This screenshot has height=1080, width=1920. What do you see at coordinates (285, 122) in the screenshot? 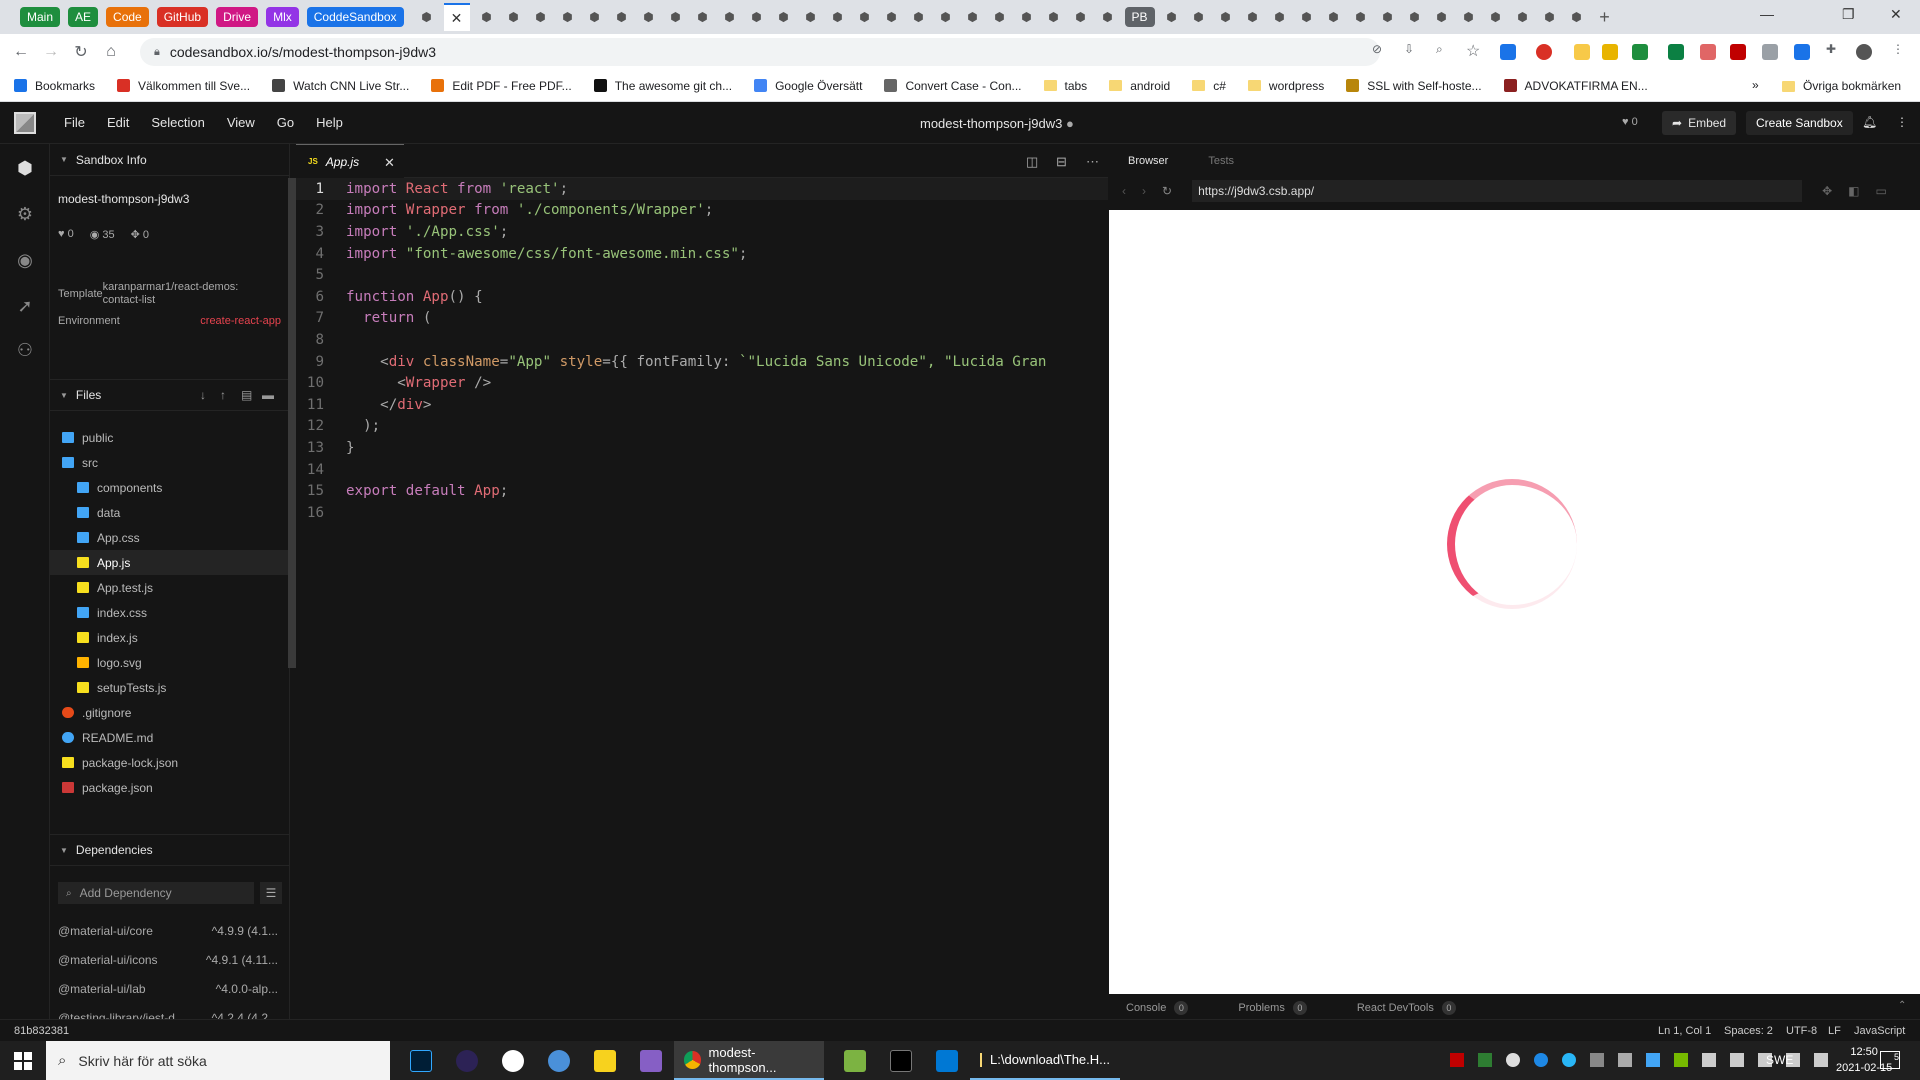
I see `menu-go: Go` at bounding box center [285, 122].